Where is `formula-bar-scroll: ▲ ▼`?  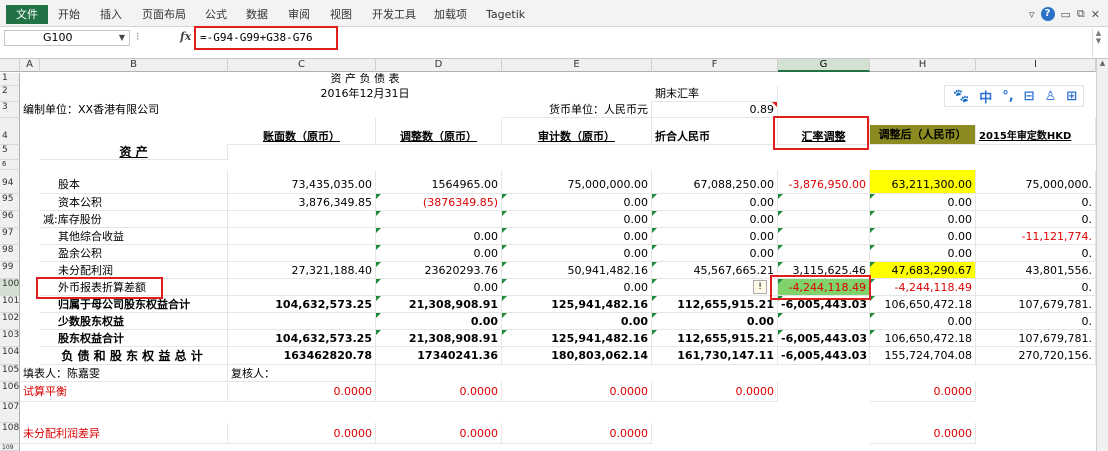 formula-bar-scroll: ▲ ▼ is located at coordinates (1098, 43).